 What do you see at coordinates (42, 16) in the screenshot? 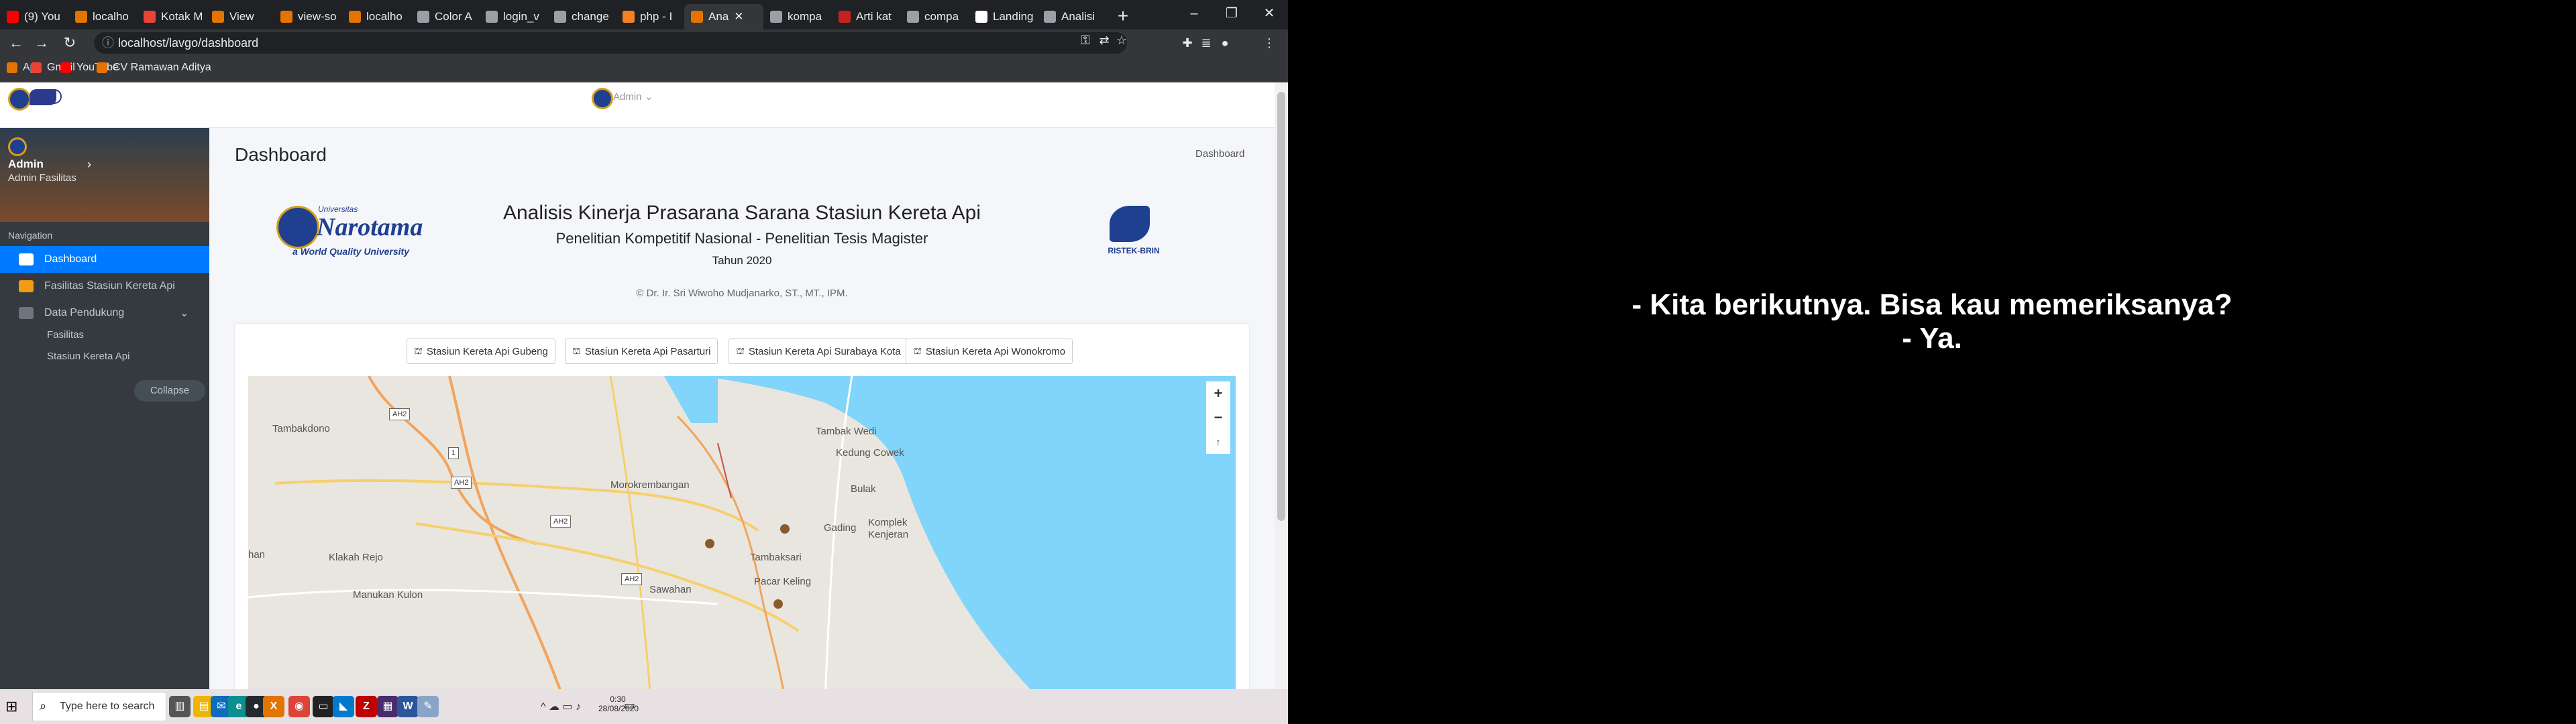
I see `tab-label: (9) You` at bounding box center [42, 16].